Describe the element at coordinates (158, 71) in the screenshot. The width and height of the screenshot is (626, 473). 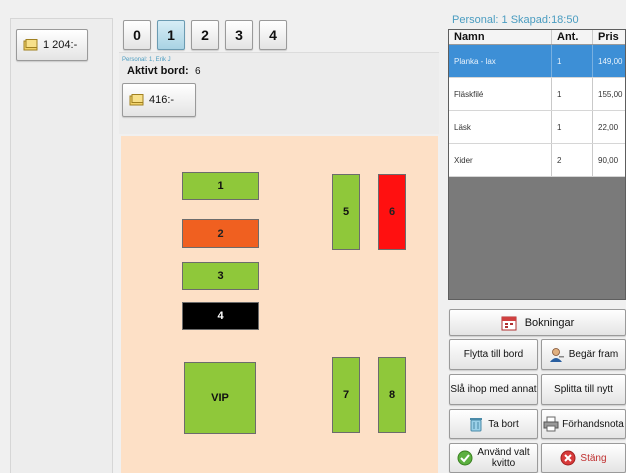
I see `active-table-label: Aktivt bord:` at that location.